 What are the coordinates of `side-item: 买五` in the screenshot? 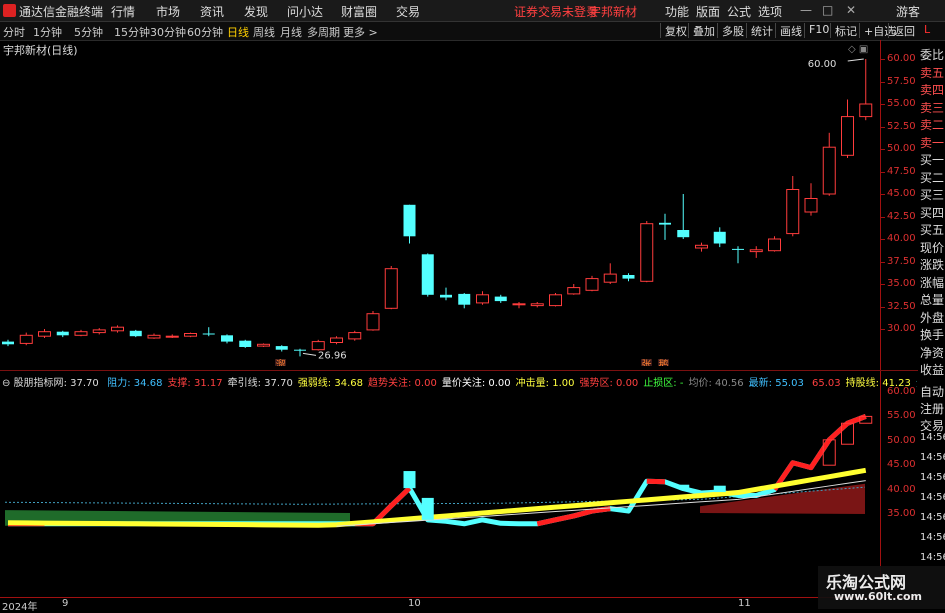 It's located at (932, 229).